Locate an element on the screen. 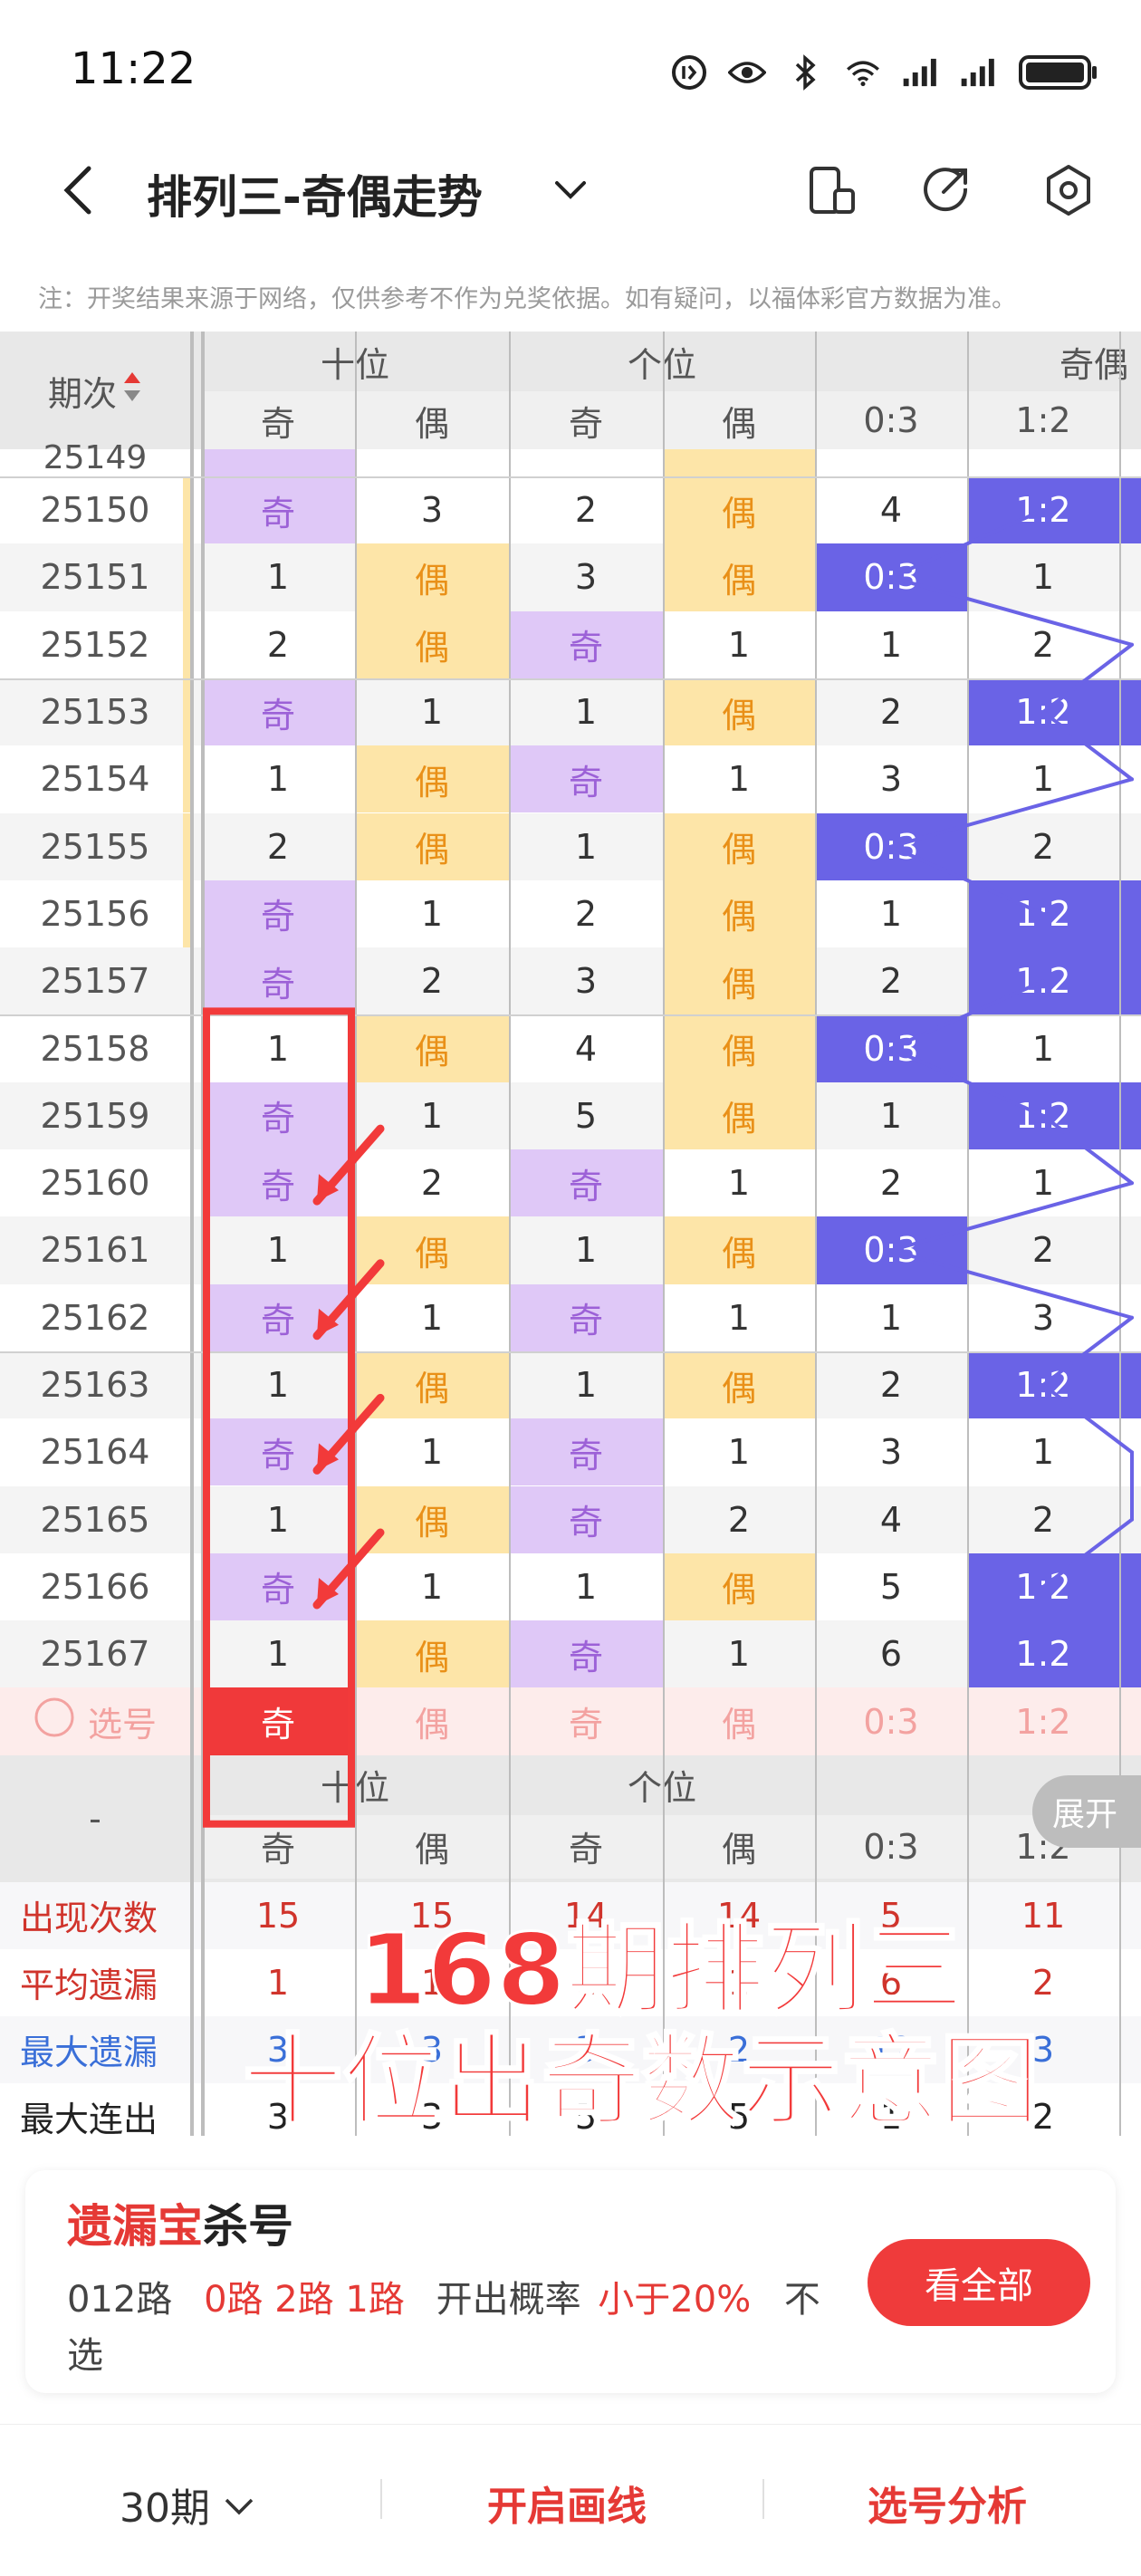 The image size is (1141, 2576). bottom-bar: 30期 开启画线 选号分析 is located at coordinates (570, 2500).